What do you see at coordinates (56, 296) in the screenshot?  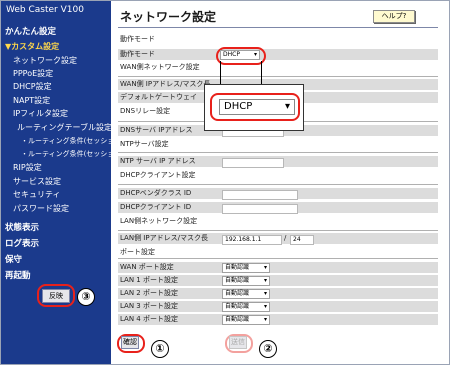 I see `reflect-button: 反映` at bounding box center [56, 296].